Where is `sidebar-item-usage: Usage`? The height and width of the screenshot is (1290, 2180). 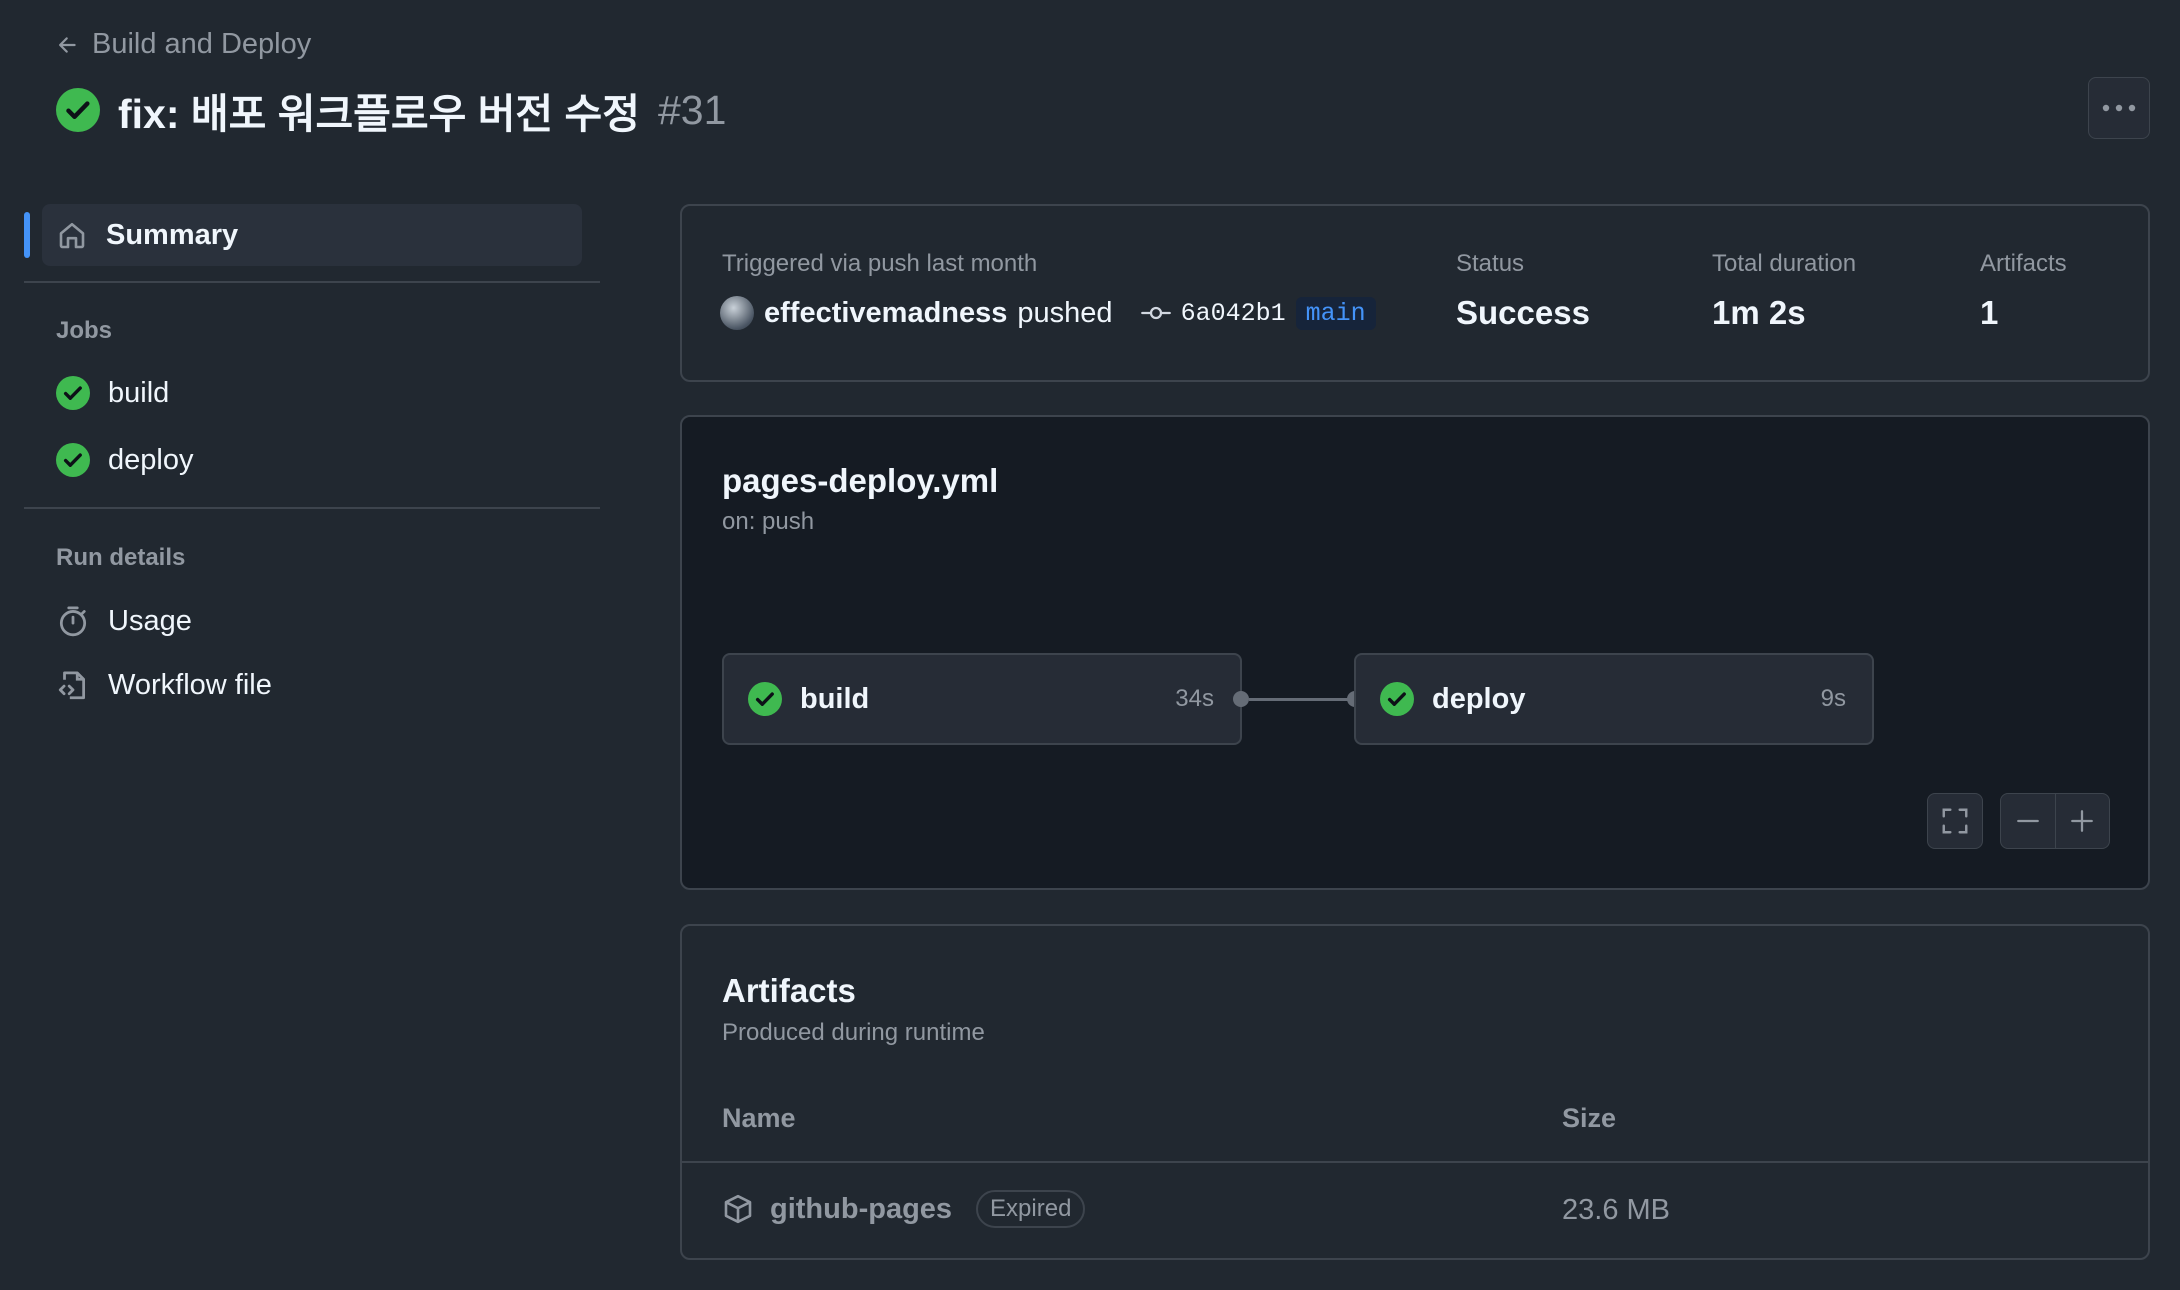 sidebar-item-usage: Usage is located at coordinates (124, 621).